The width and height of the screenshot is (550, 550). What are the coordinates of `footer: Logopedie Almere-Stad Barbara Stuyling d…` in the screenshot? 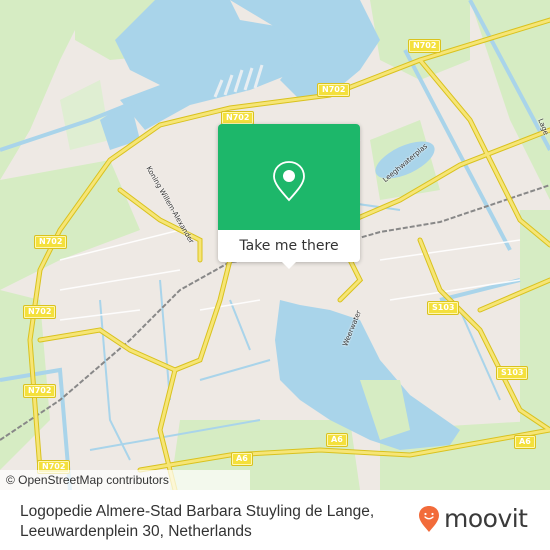 It's located at (275, 520).